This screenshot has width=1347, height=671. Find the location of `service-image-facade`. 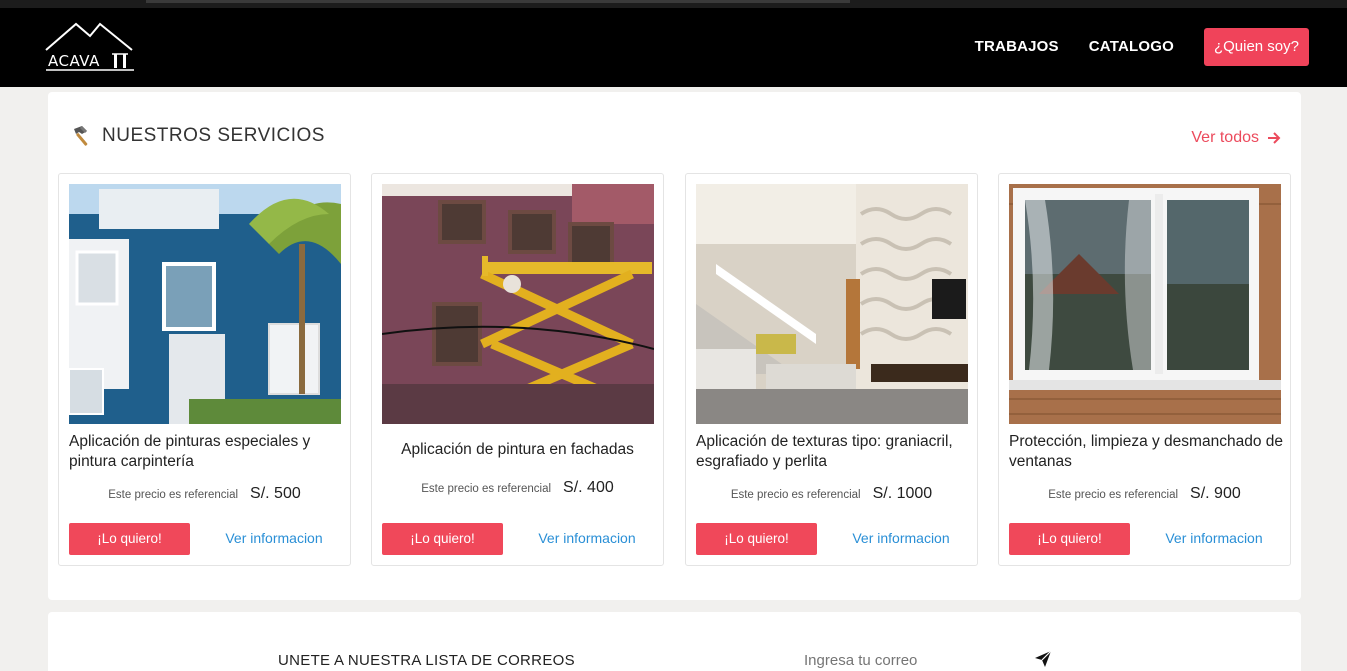

service-image-facade is located at coordinates (518, 304).